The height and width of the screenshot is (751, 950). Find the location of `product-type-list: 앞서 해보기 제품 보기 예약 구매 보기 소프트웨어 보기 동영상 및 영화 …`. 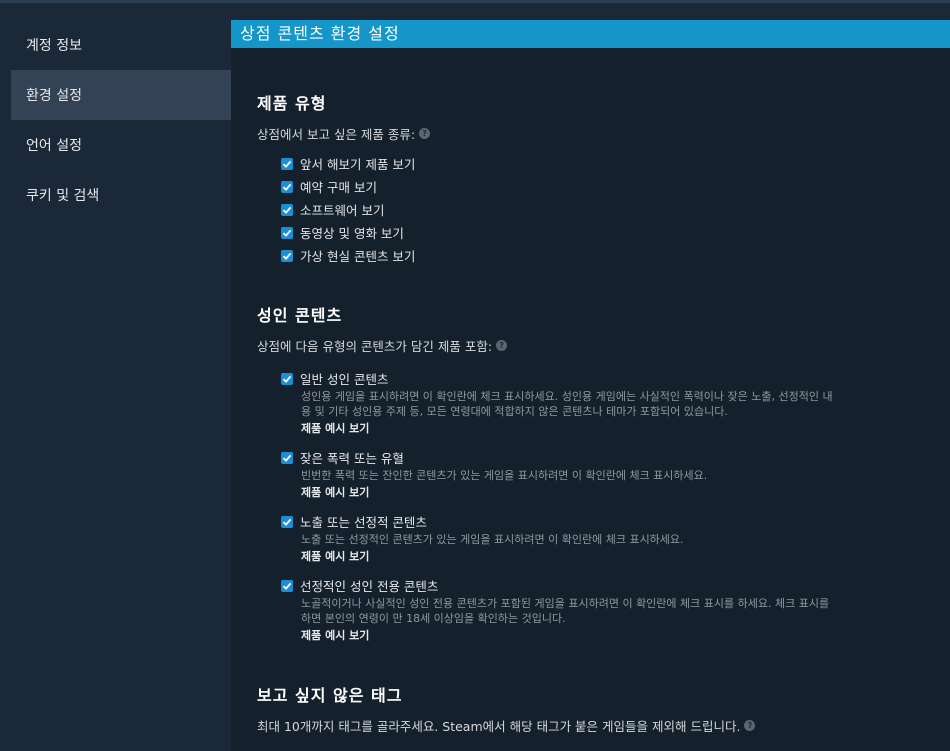

product-type-list: 앞서 해보기 제품 보기 예약 구매 보기 소프트웨어 보기 동영상 및 영화 … is located at coordinates (348, 209).